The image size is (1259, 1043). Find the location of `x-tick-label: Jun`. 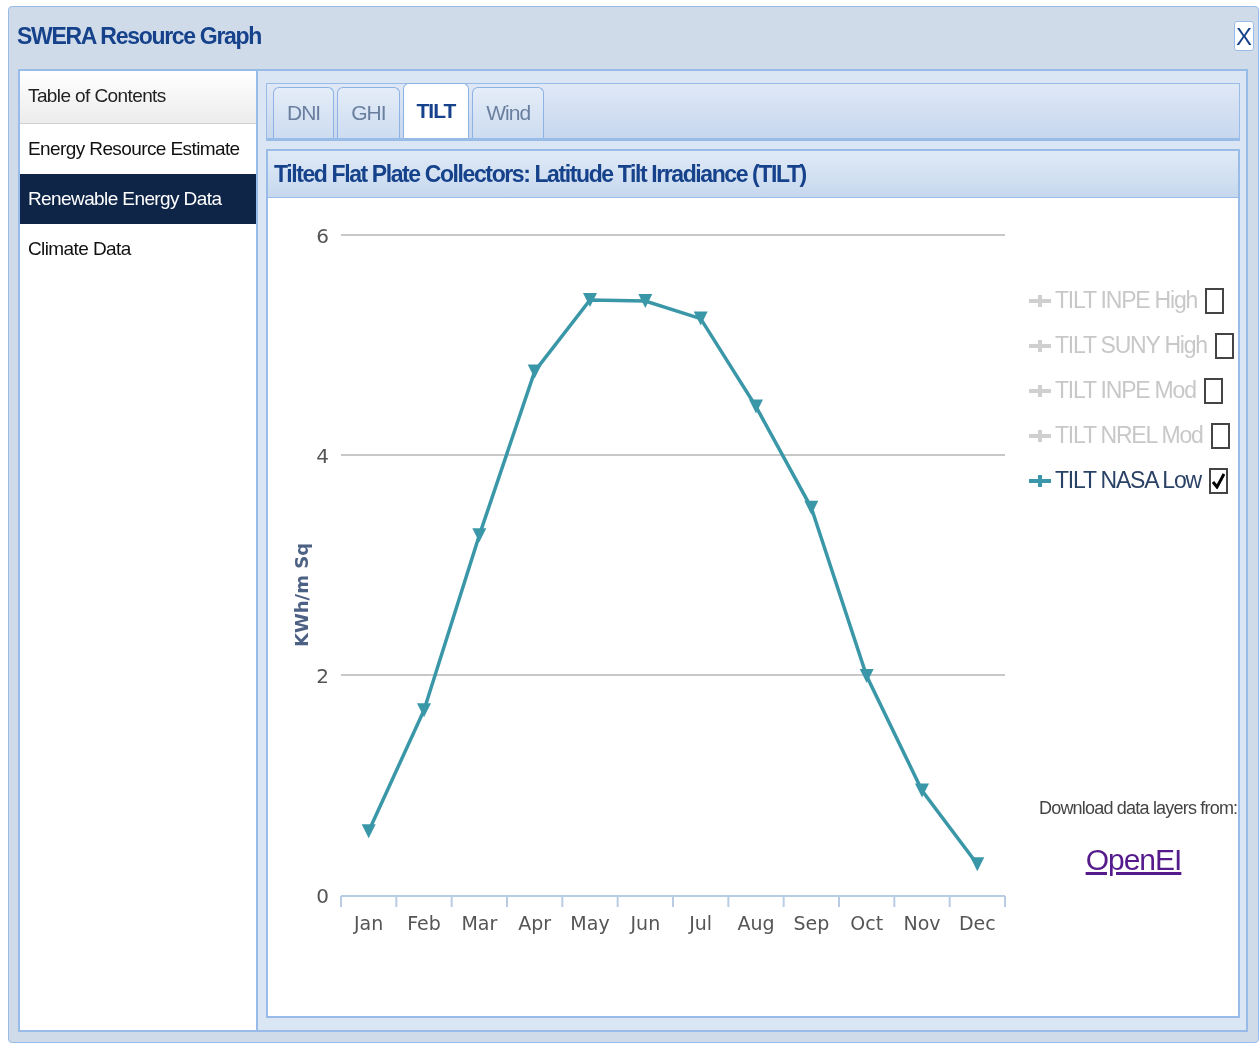

x-tick-label: Jun is located at coordinates (645, 923).